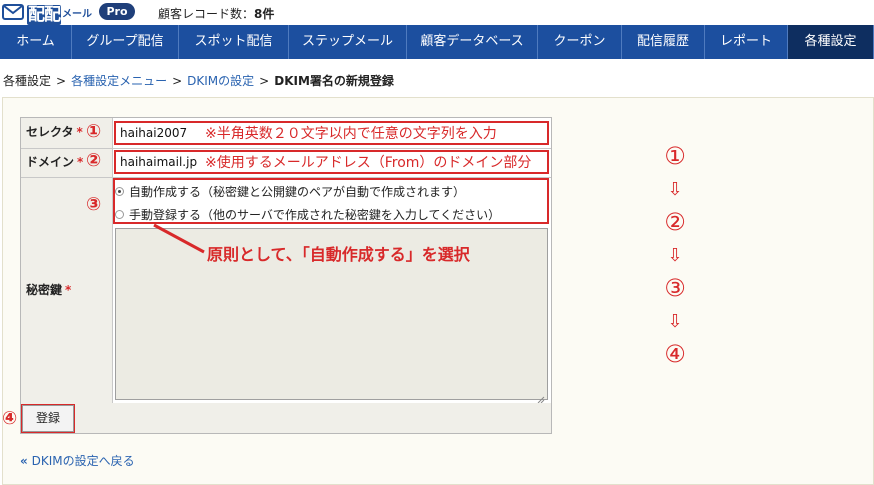 The height and width of the screenshot is (485, 874). I want to click on record-count: 顧客レコード数：8件, so click(216, 13).